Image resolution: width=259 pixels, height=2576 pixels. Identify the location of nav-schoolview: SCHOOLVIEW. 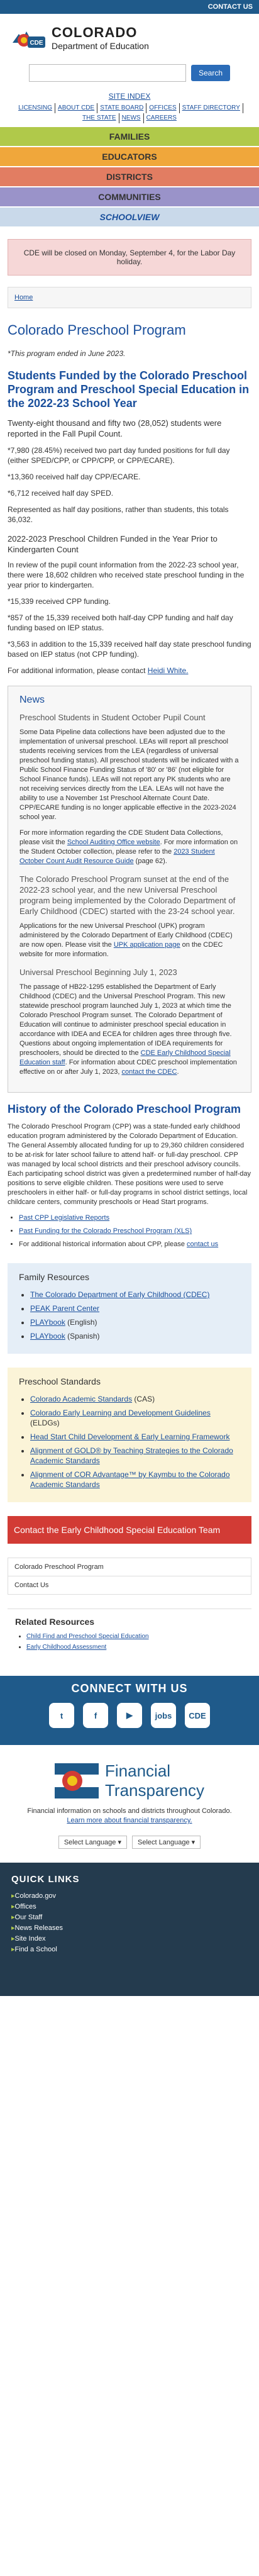
(129, 218).